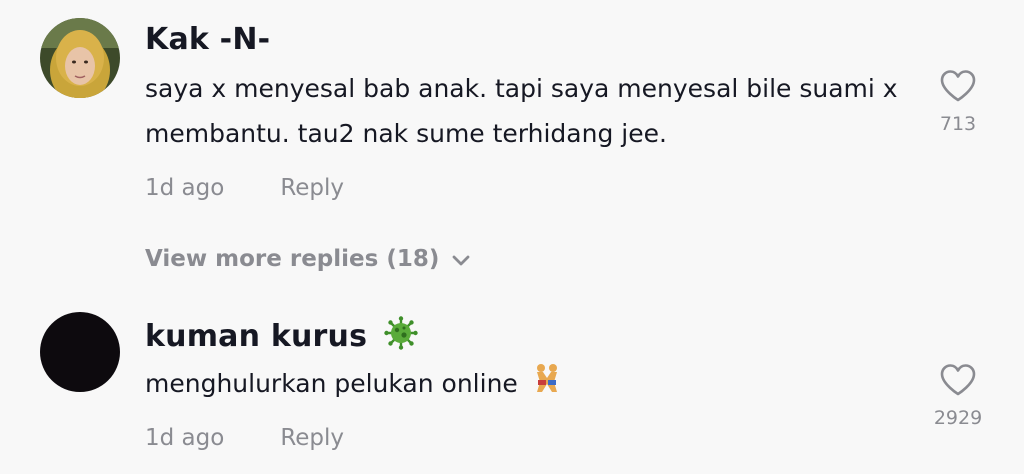 This screenshot has height=474, width=1024. What do you see at coordinates (292, 259) in the screenshot?
I see `view-more-replies-label: View more replies (18)` at bounding box center [292, 259].